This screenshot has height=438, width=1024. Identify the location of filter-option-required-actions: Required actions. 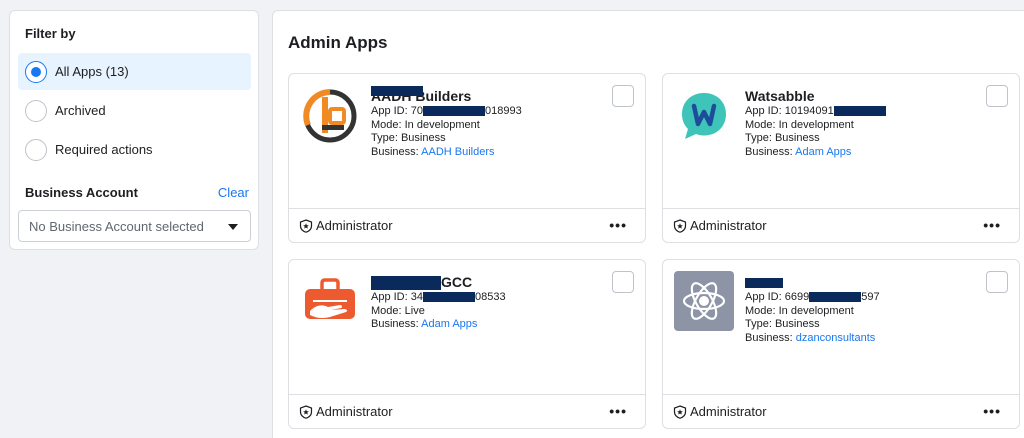
(134, 149).